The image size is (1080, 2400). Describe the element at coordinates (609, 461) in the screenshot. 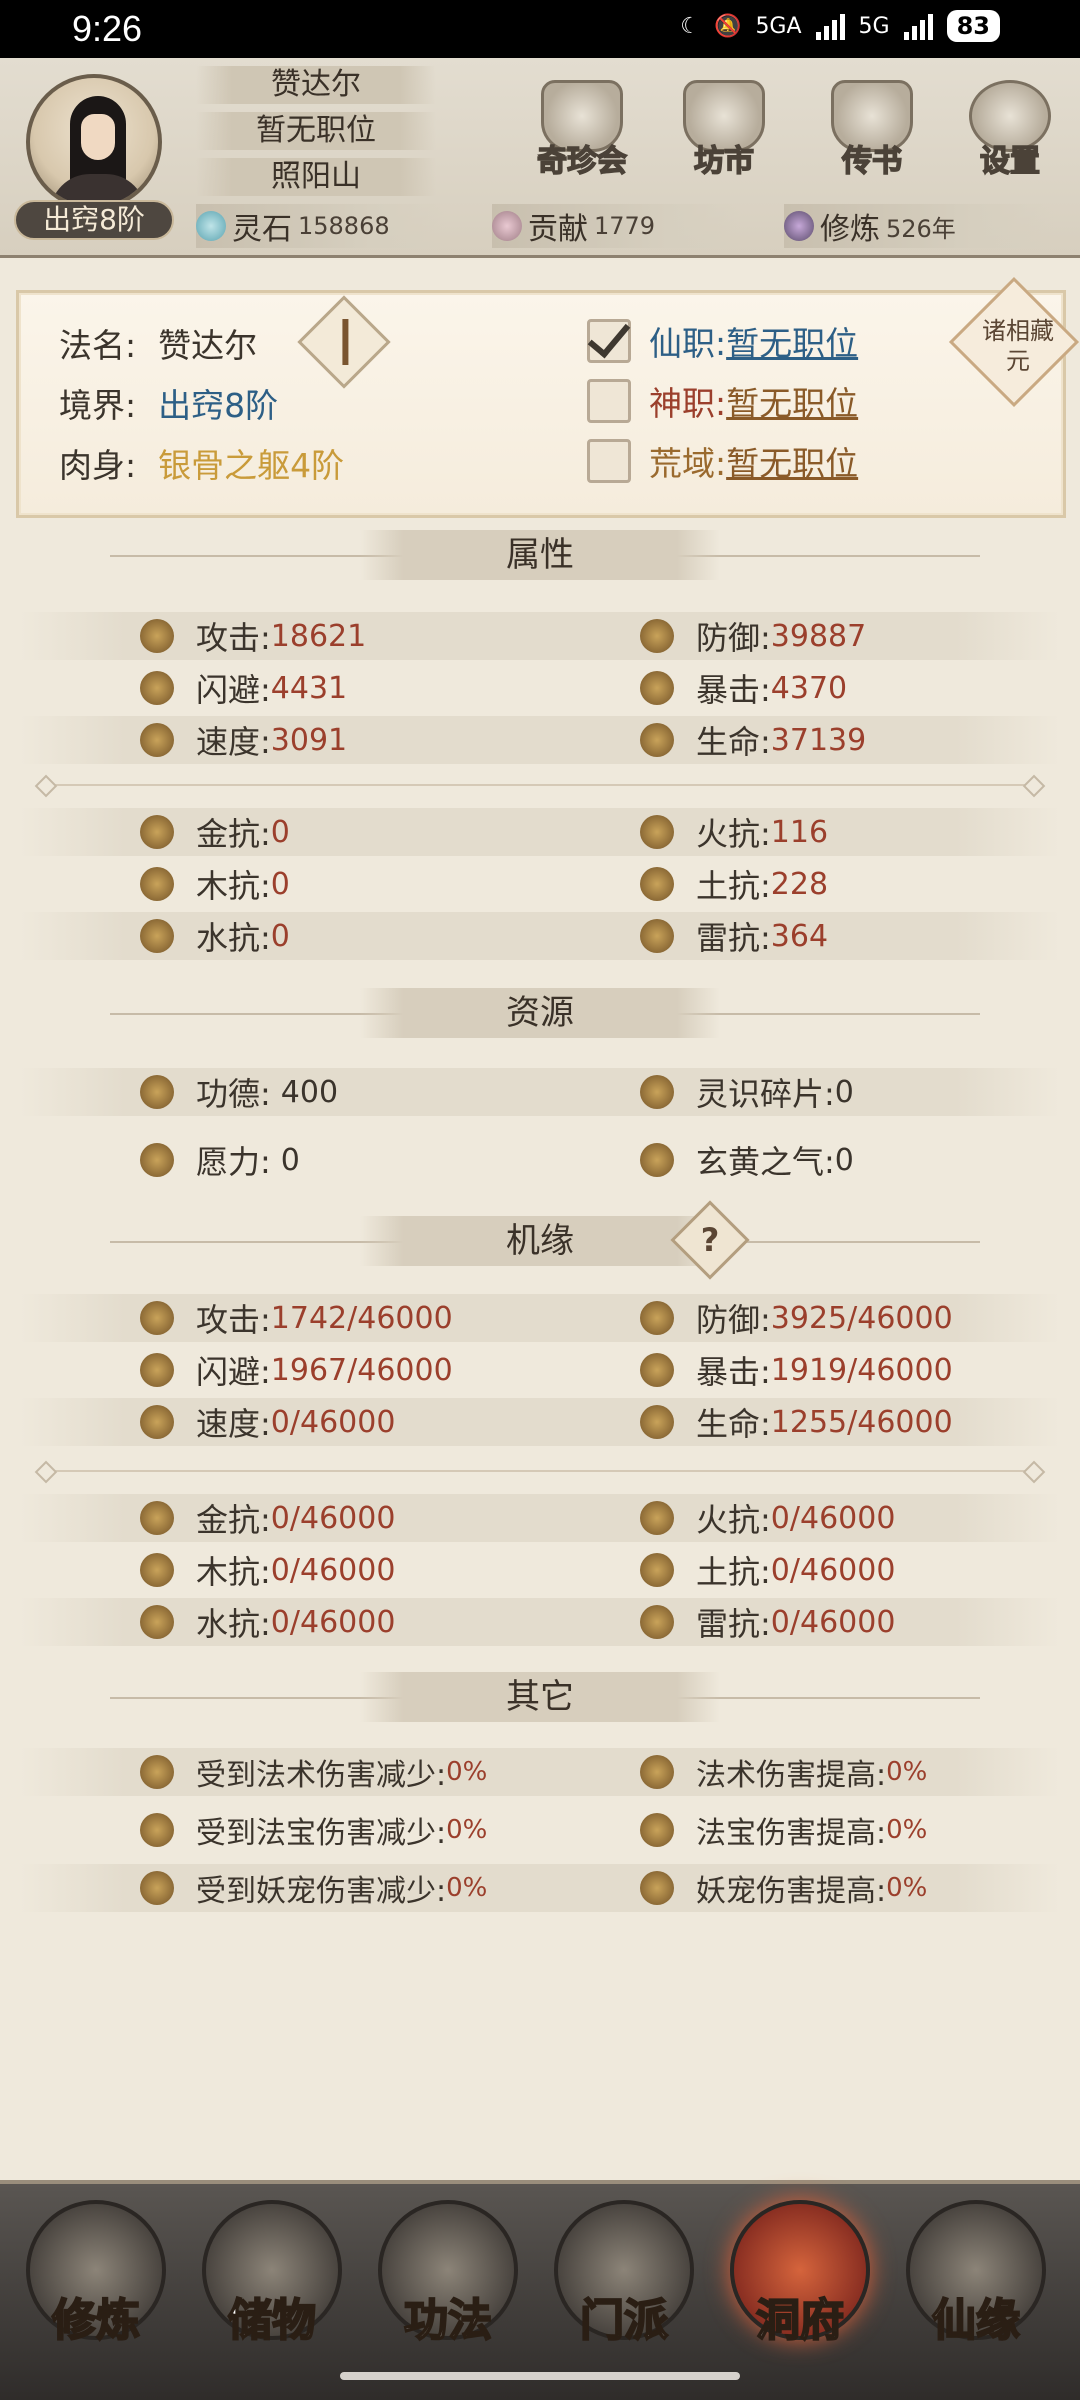

I see `wild-domain-checkbox` at that location.